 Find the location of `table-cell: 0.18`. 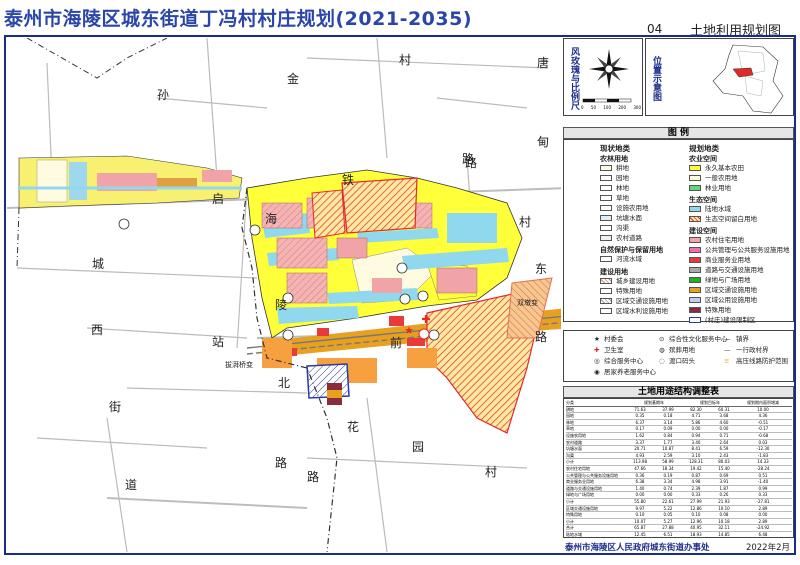

table-cell: 0.18 is located at coordinates (668, 416).